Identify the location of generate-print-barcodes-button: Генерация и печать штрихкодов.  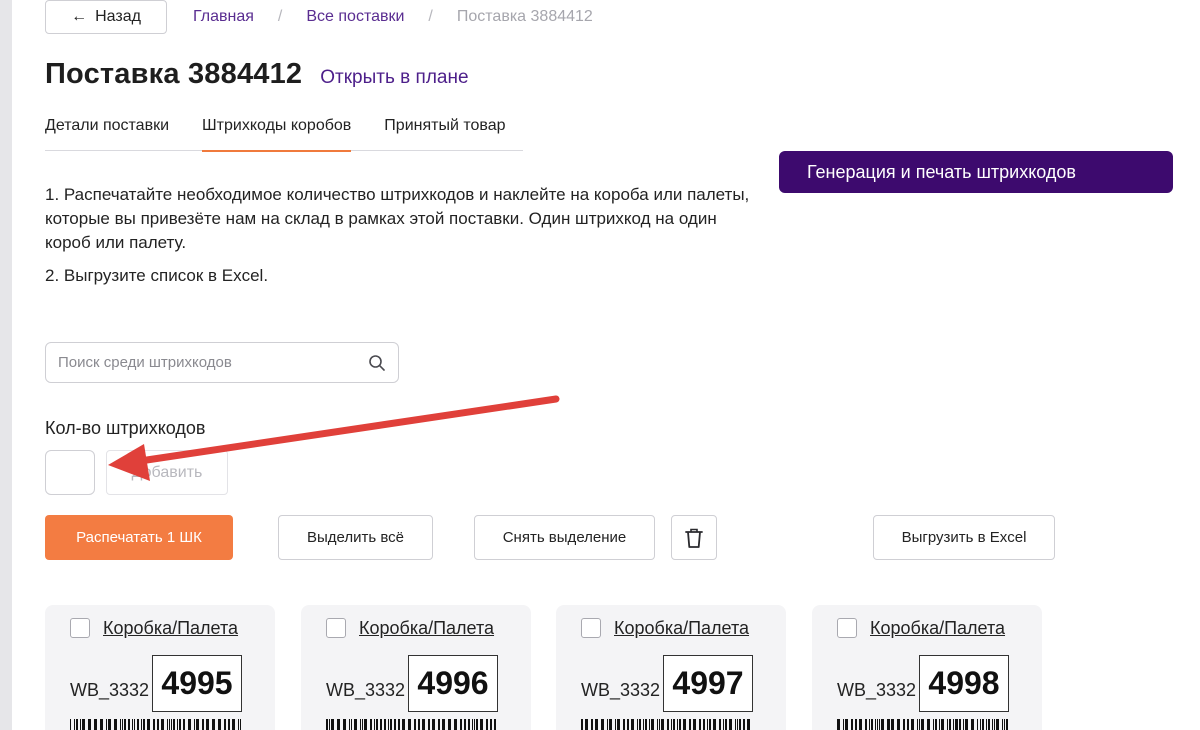
(976, 172).